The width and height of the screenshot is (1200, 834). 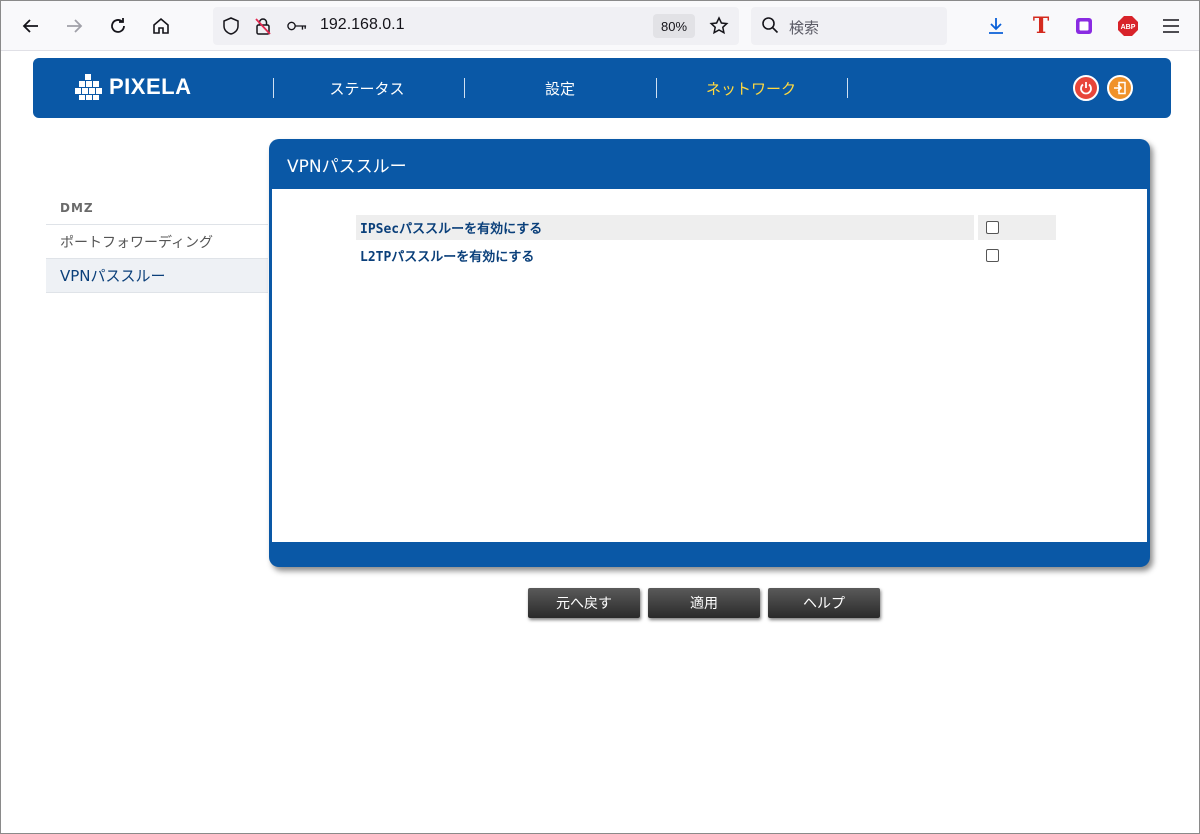 What do you see at coordinates (1171, 26) in the screenshot?
I see `menu-hamburger-icon` at bounding box center [1171, 26].